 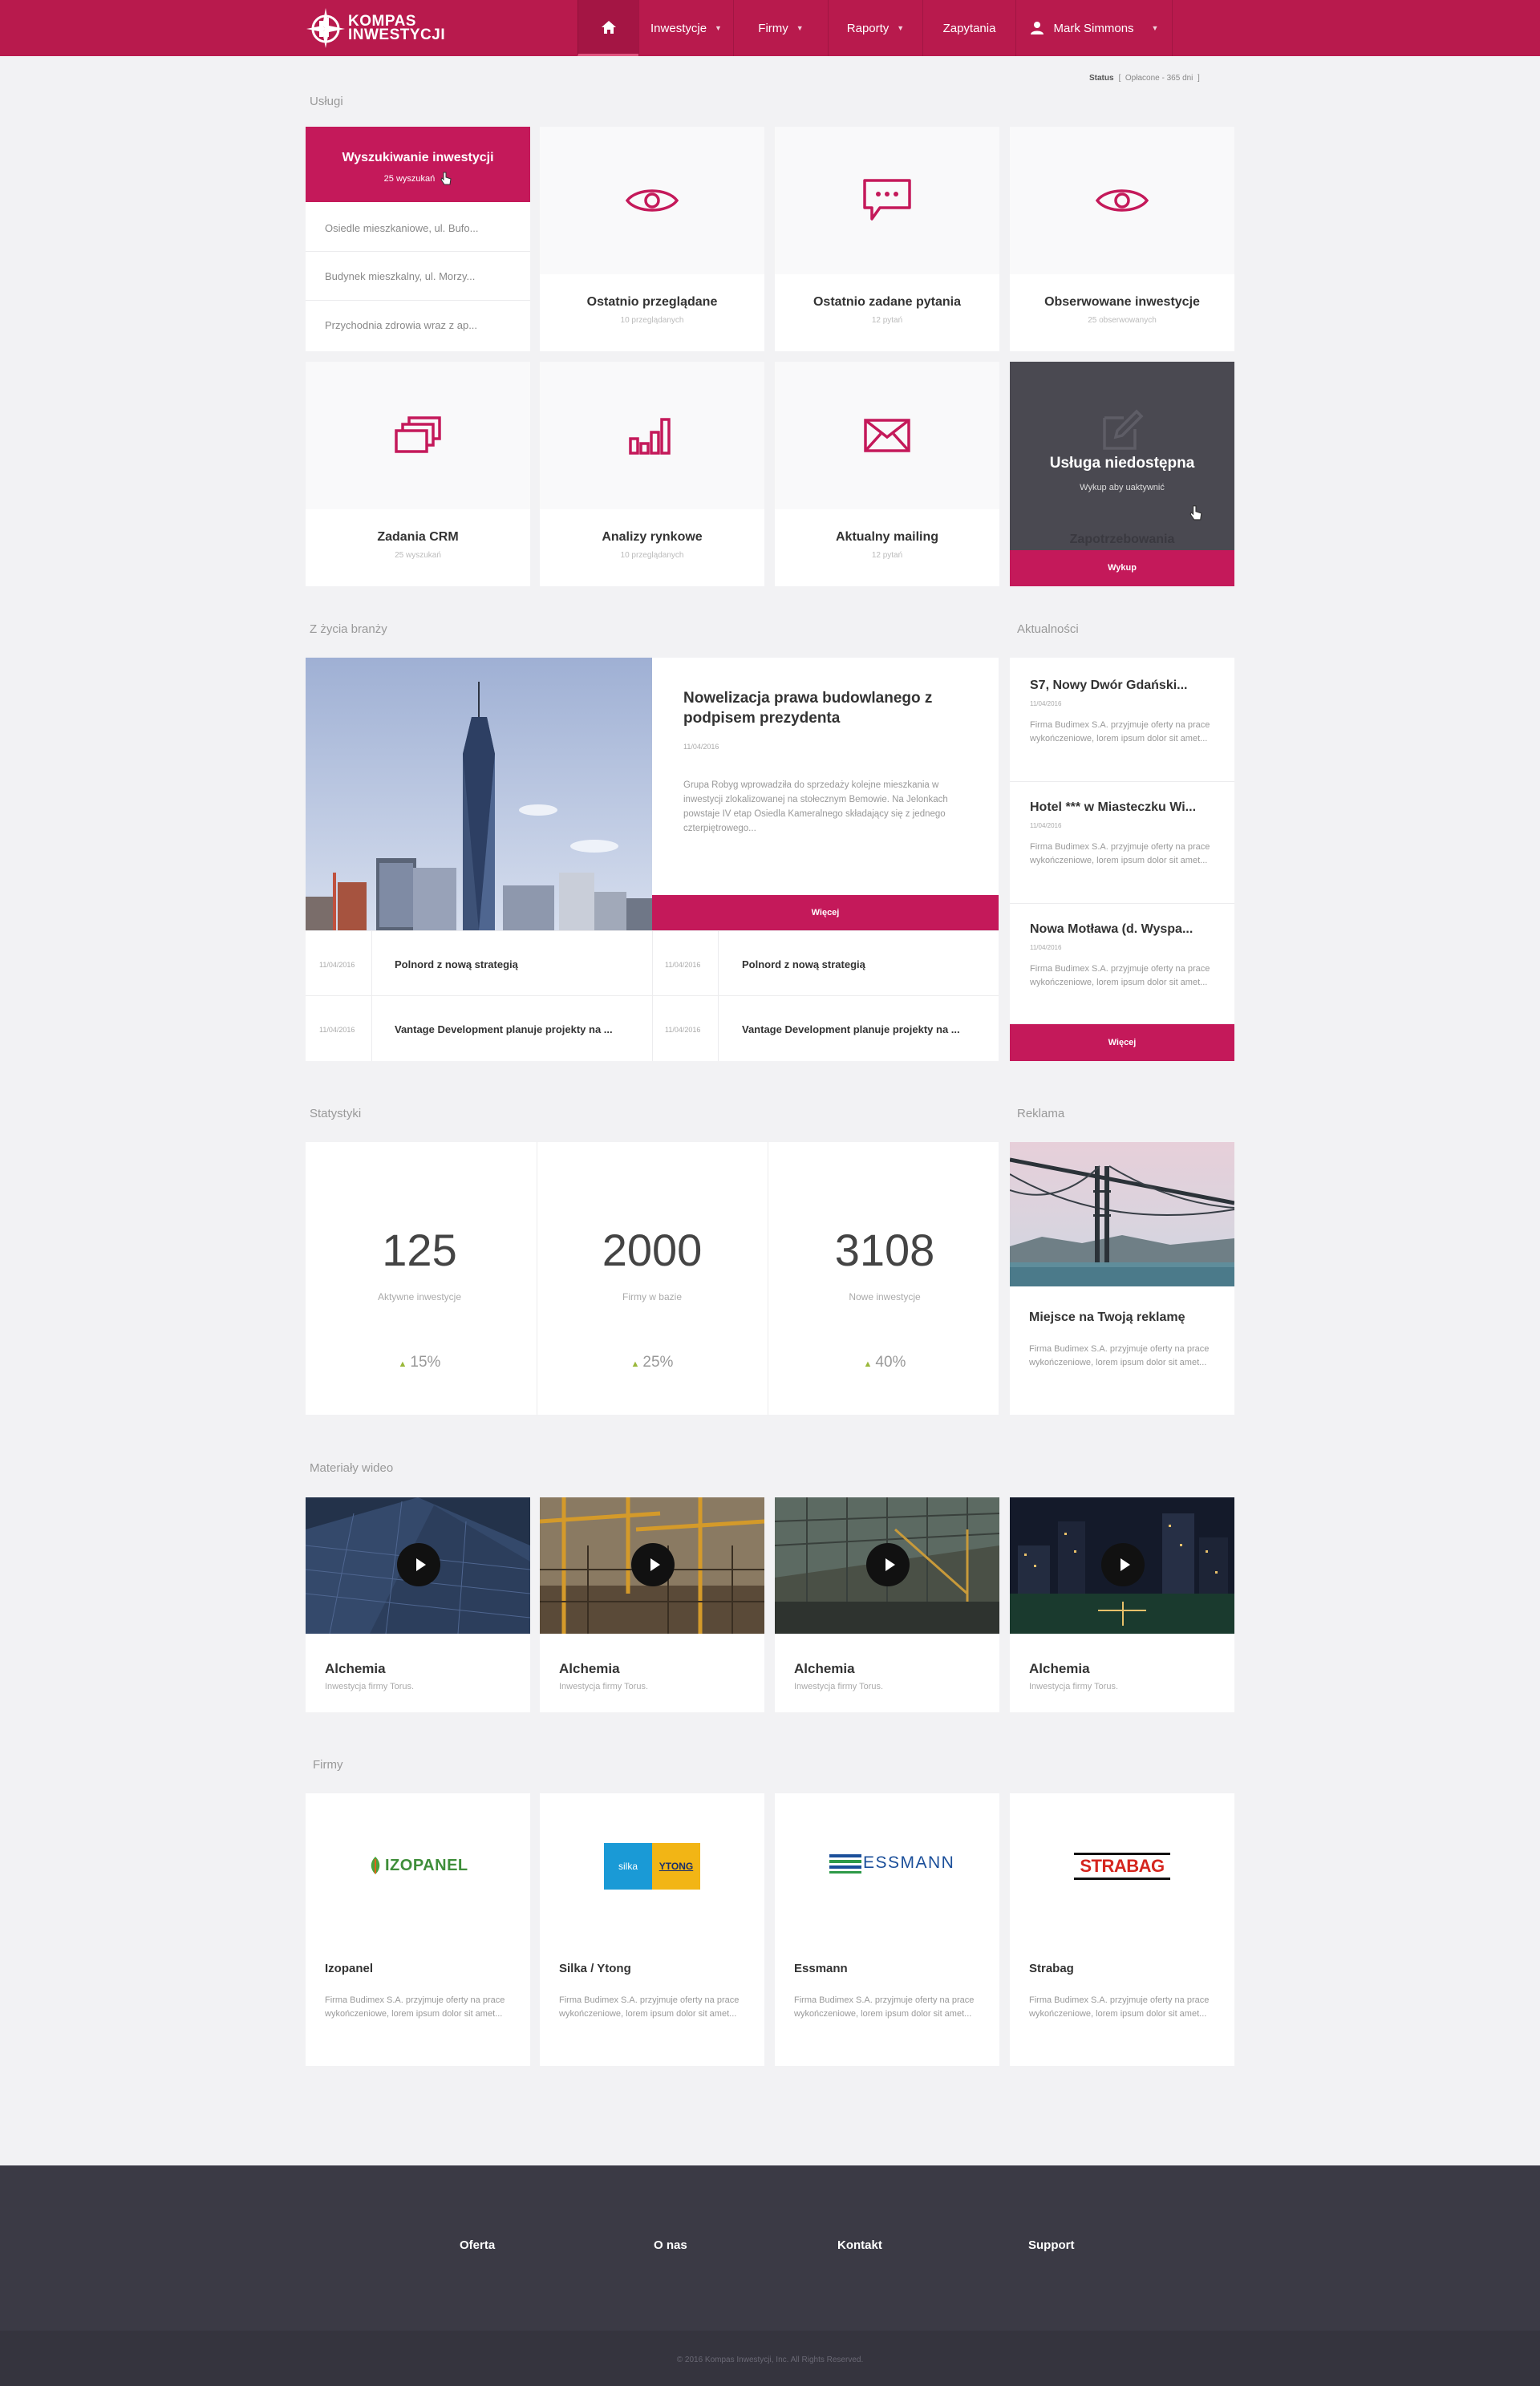 I want to click on service-tile-recent-questions: Ostatnio zadane pytania 12 pytań, so click(x=887, y=239).